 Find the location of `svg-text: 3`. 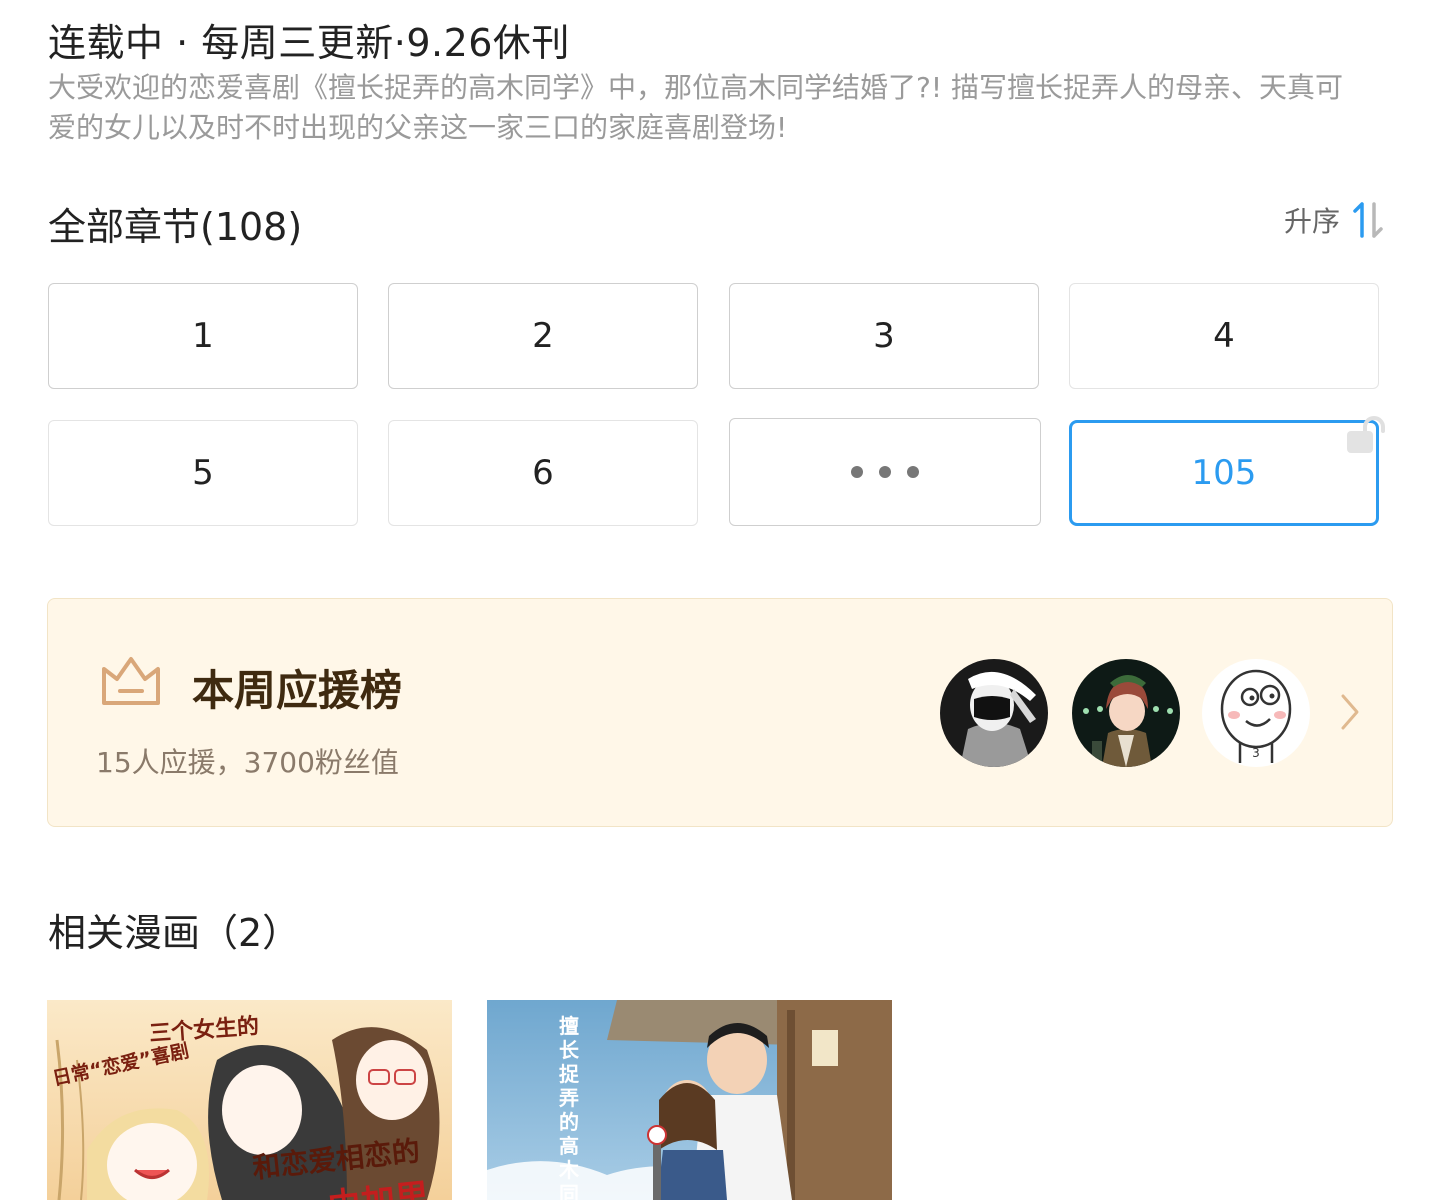

svg-text: 3 is located at coordinates (1256, 753).